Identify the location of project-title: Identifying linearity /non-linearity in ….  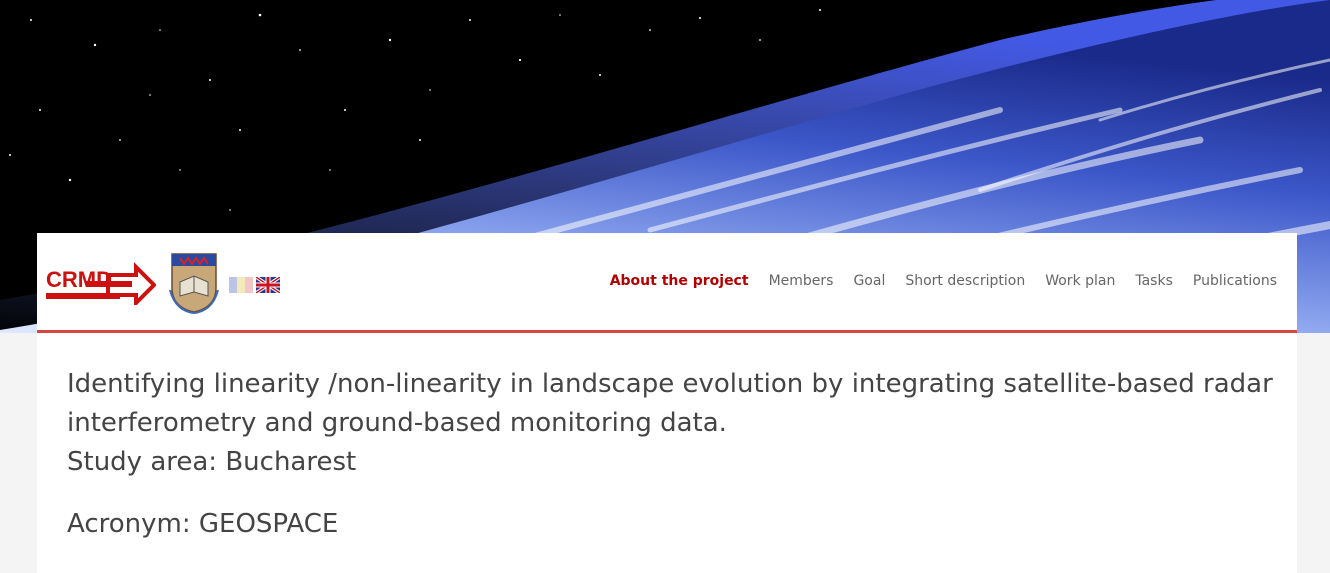
(670, 403).